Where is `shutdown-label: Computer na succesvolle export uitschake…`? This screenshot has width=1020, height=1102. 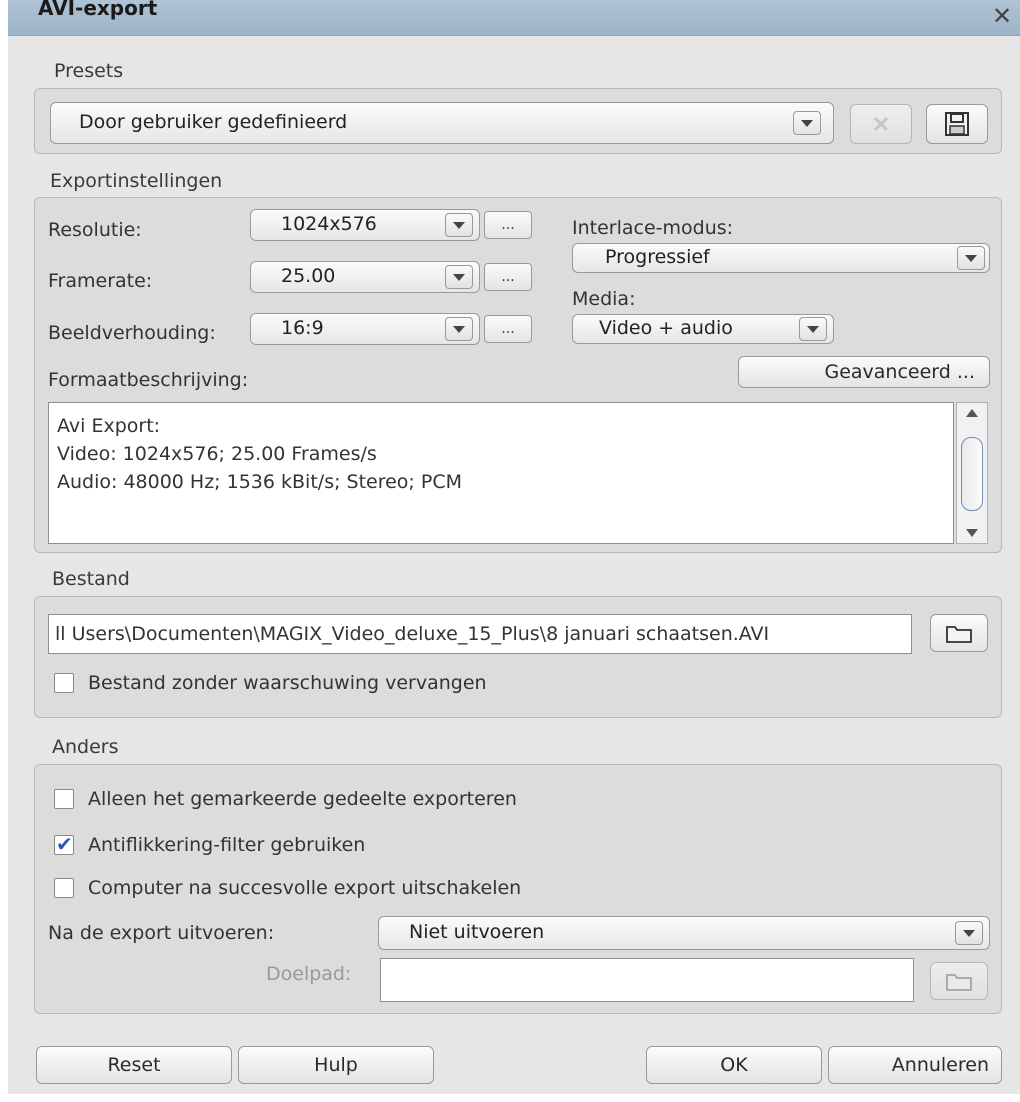 shutdown-label: Computer na succesvolle export uitschake… is located at coordinates (305, 888).